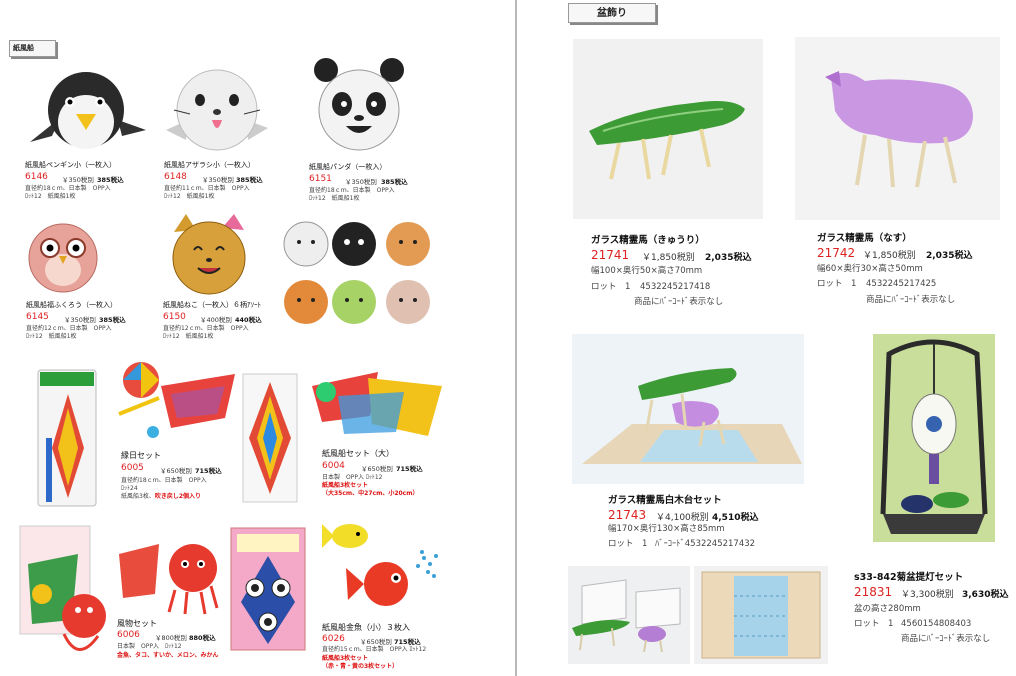  What do you see at coordinates (32, 48) in the screenshot?
I see `section-label-kamifusen: 紙風船` at bounding box center [32, 48].